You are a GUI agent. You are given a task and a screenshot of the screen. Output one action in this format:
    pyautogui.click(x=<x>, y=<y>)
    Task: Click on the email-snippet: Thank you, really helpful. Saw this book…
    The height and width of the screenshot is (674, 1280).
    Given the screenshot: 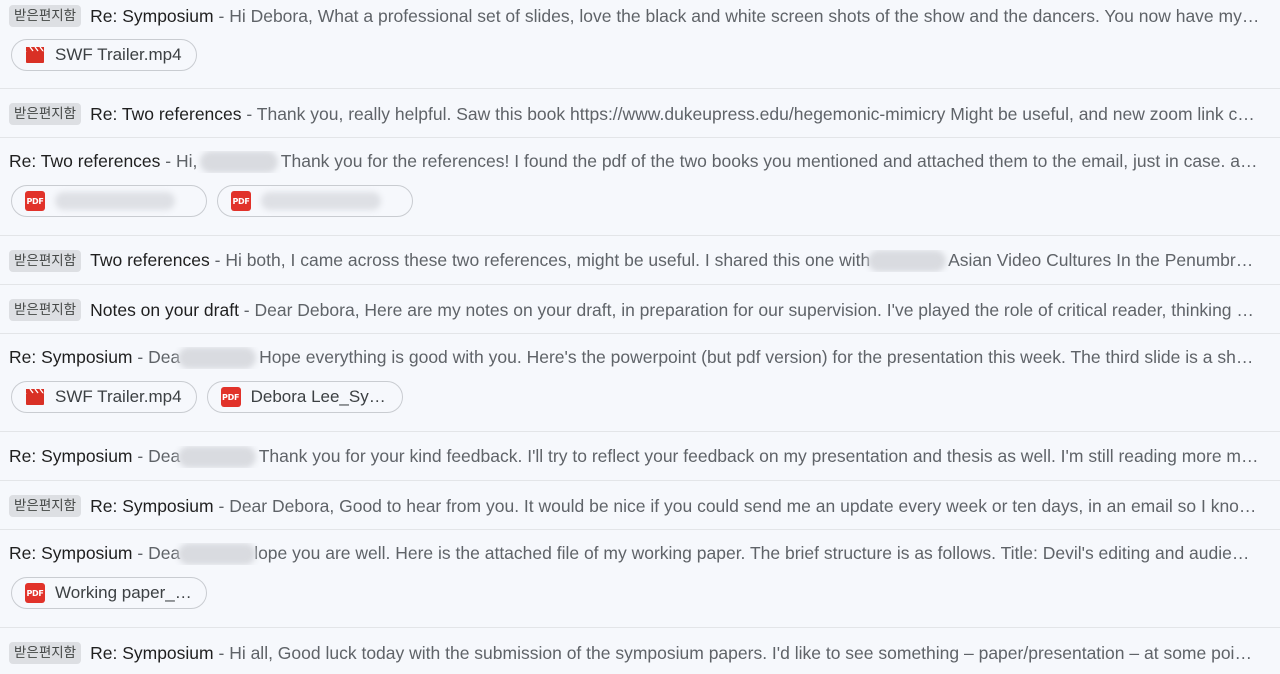 What is the action you would take?
    pyautogui.click(x=755, y=113)
    